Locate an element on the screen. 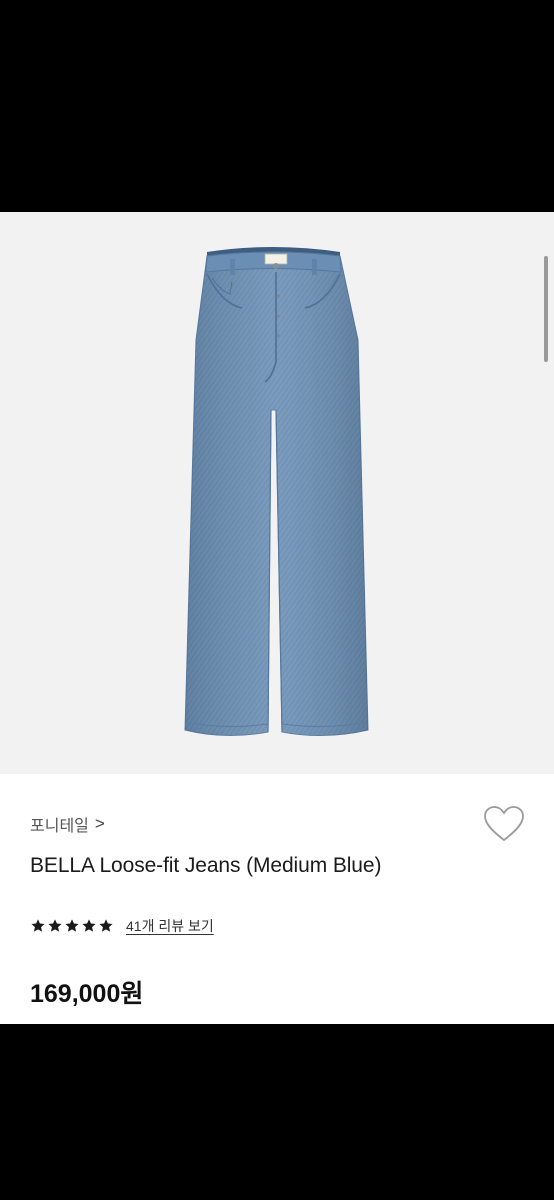 This screenshot has width=554, height=1200. brand-name: 포니테일 is located at coordinates (59, 826).